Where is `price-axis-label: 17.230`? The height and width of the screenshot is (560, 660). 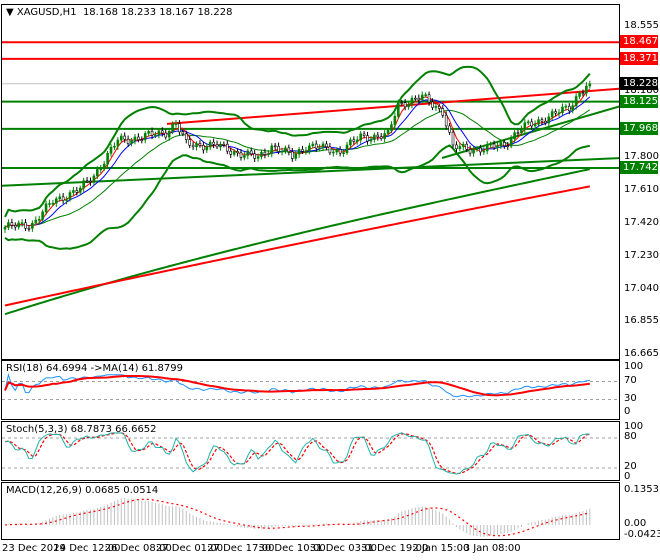
price-axis-label: 17.230 is located at coordinates (641, 255).